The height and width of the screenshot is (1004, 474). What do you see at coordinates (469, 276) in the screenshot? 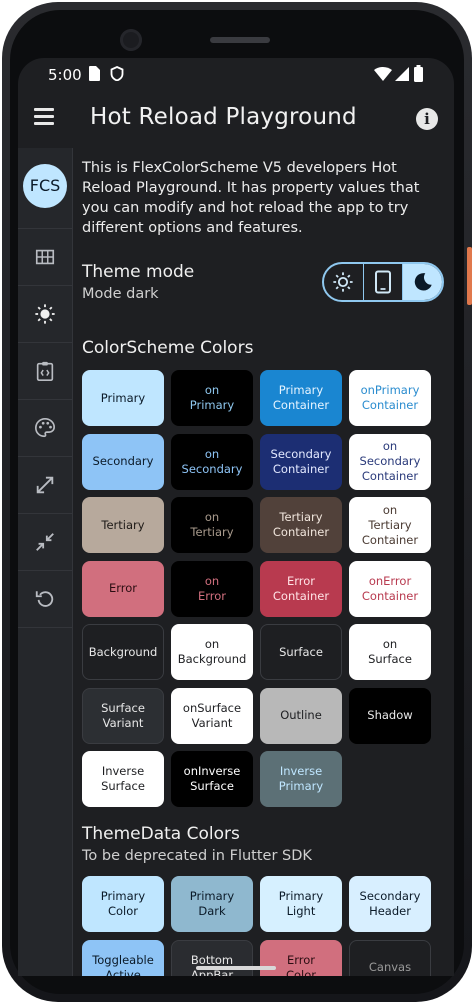
I see `power-button` at bounding box center [469, 276].